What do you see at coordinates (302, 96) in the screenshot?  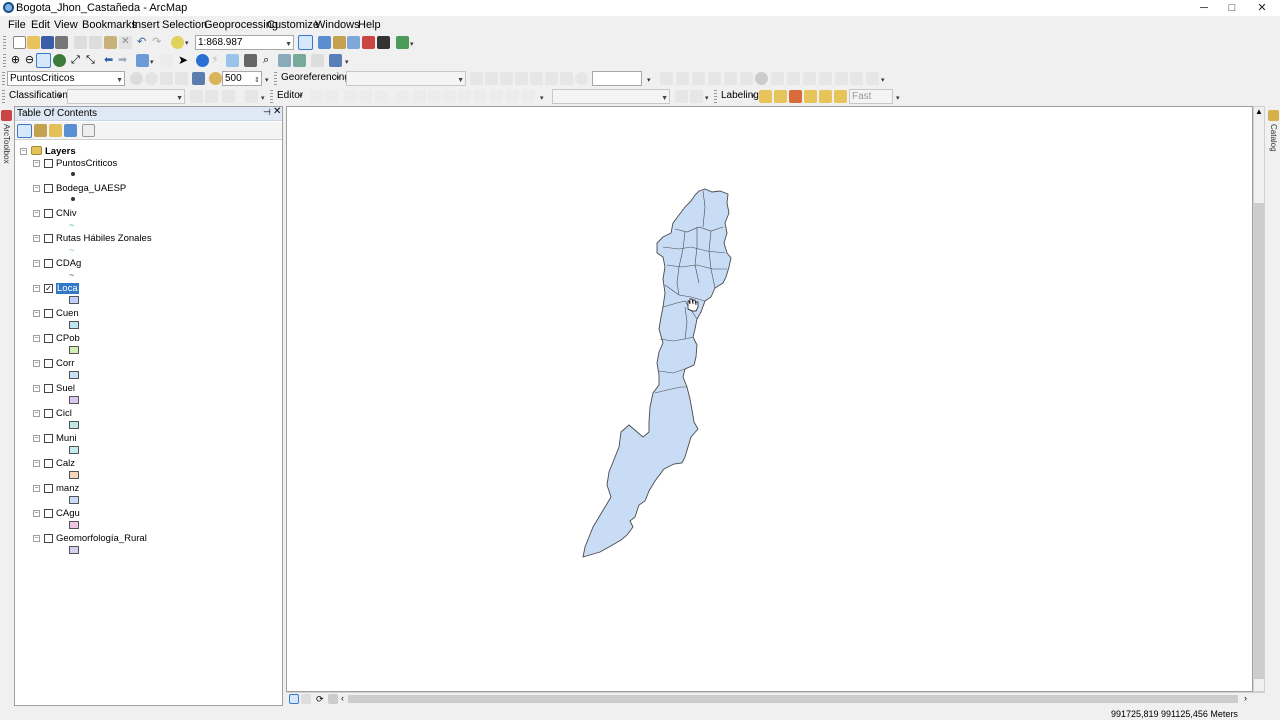 I see `editor-dropdown-arrow: ▾` at bounding box center [302, 96].